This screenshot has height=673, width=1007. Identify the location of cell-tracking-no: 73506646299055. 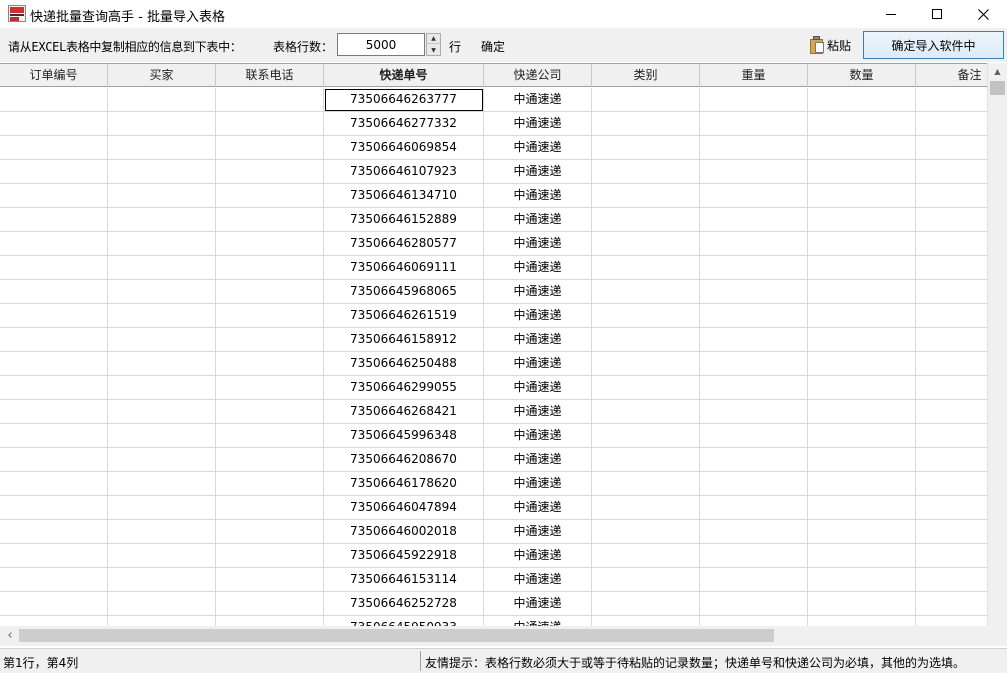
(404, 388).